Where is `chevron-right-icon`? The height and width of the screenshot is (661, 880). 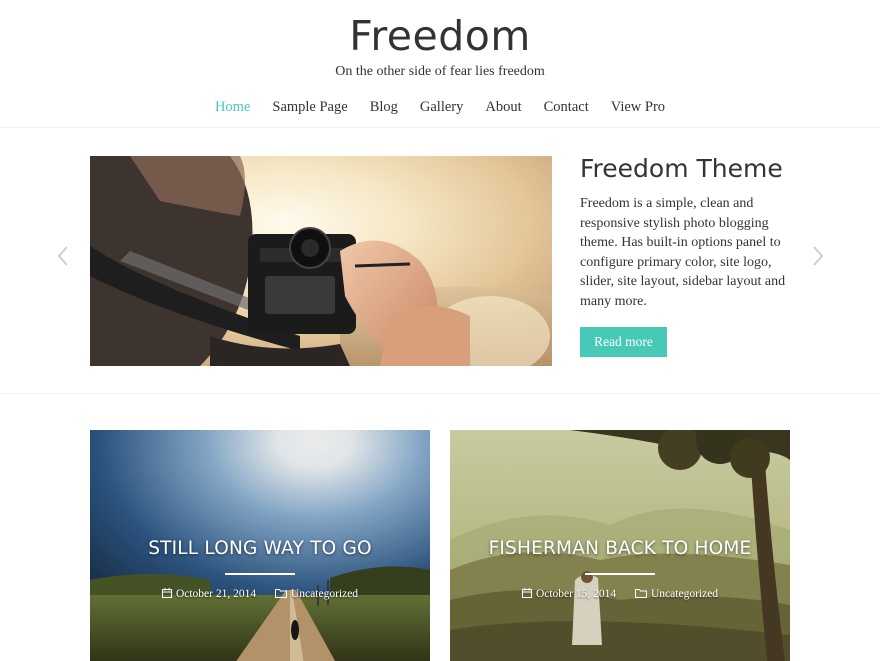
chevron-right-icon is located at coordinates (818, 256).